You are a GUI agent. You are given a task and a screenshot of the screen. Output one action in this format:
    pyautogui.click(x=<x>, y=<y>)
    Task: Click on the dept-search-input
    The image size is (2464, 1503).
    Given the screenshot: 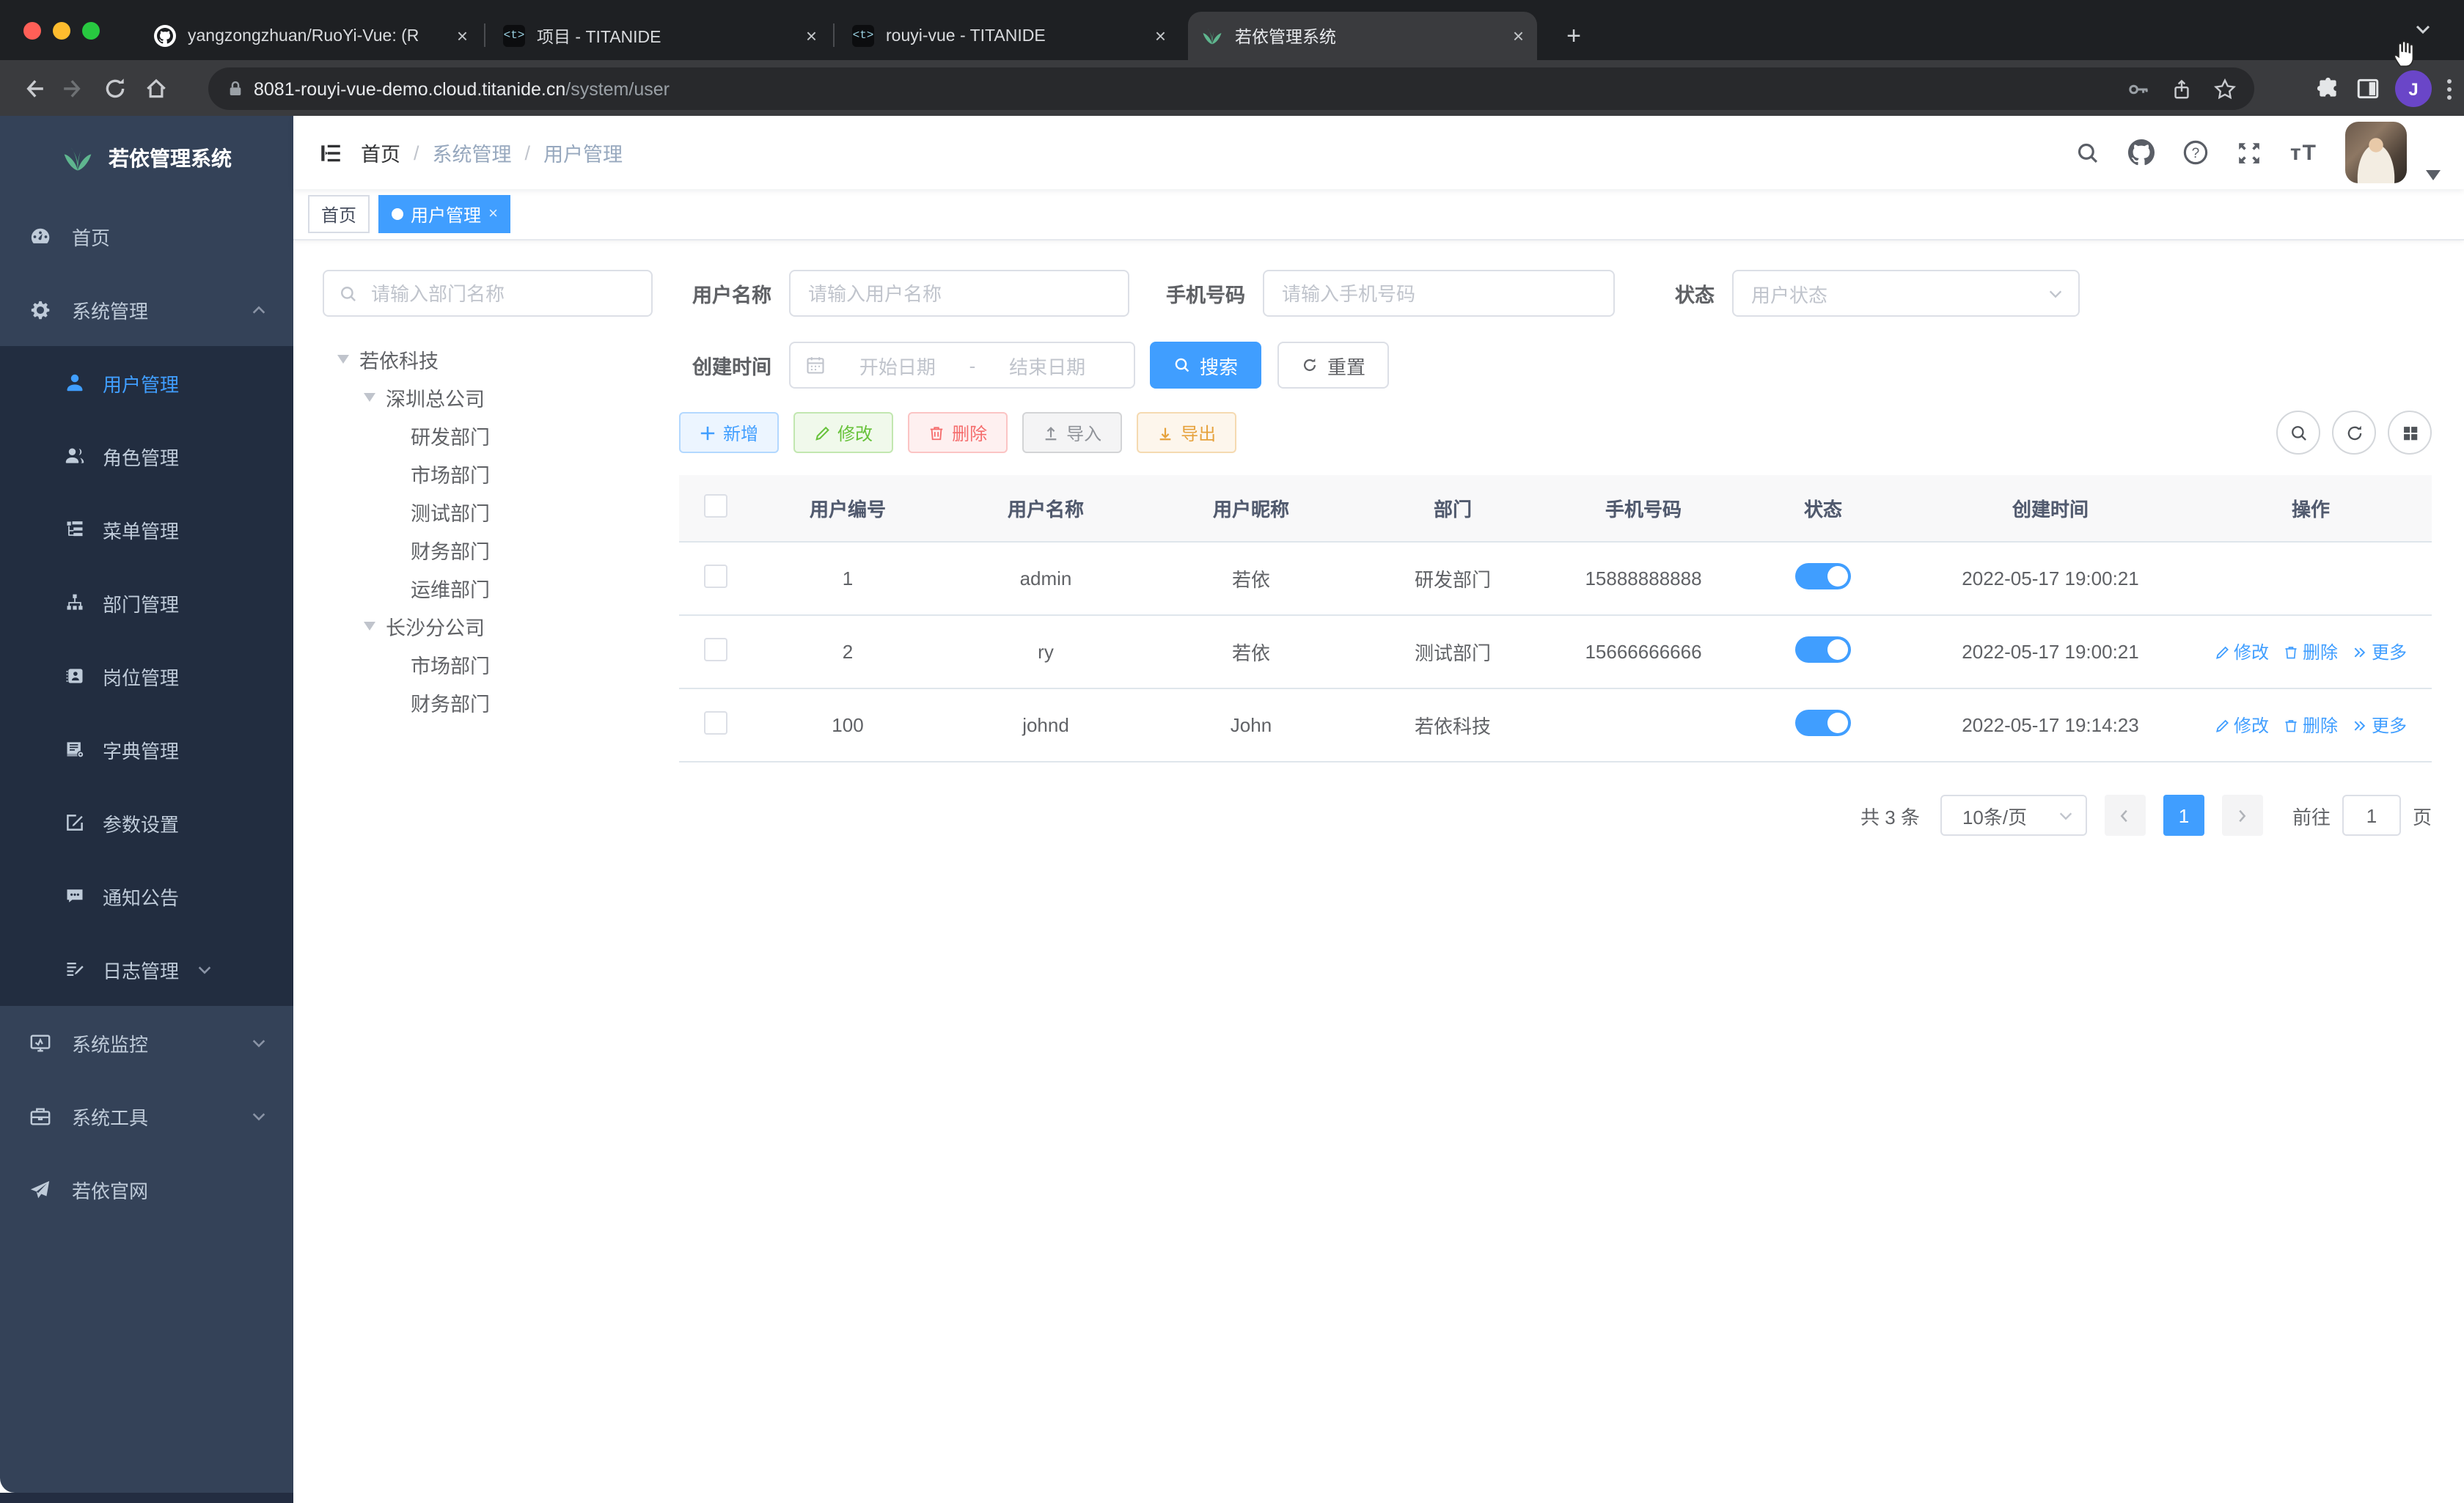 What is the action you would take?
    pyautogui.click(x=502, y=293)
    